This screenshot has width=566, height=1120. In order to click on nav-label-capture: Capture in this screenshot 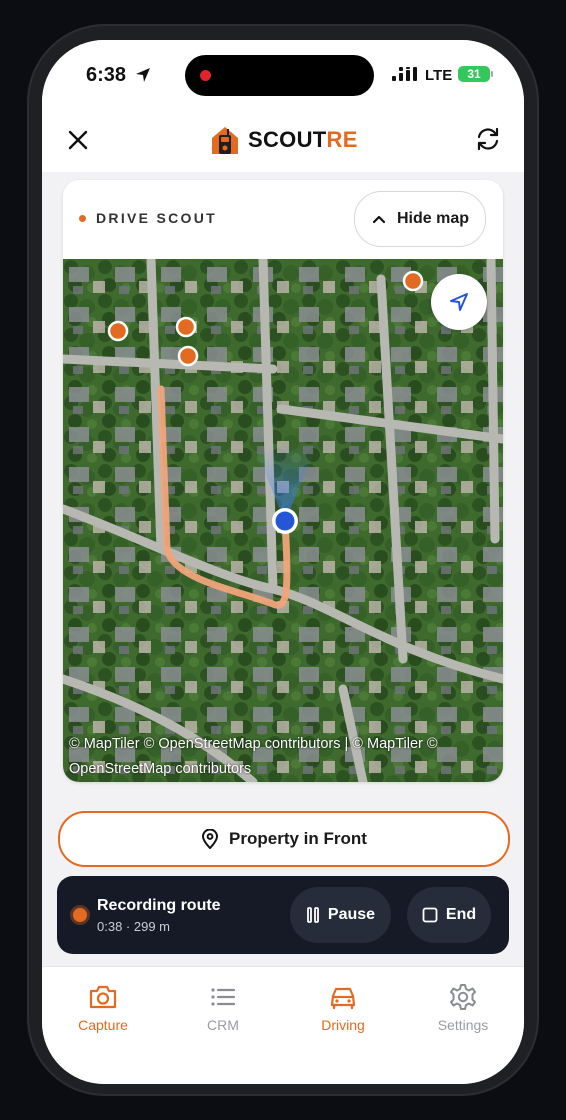, I will do `click(103, 1025)`.